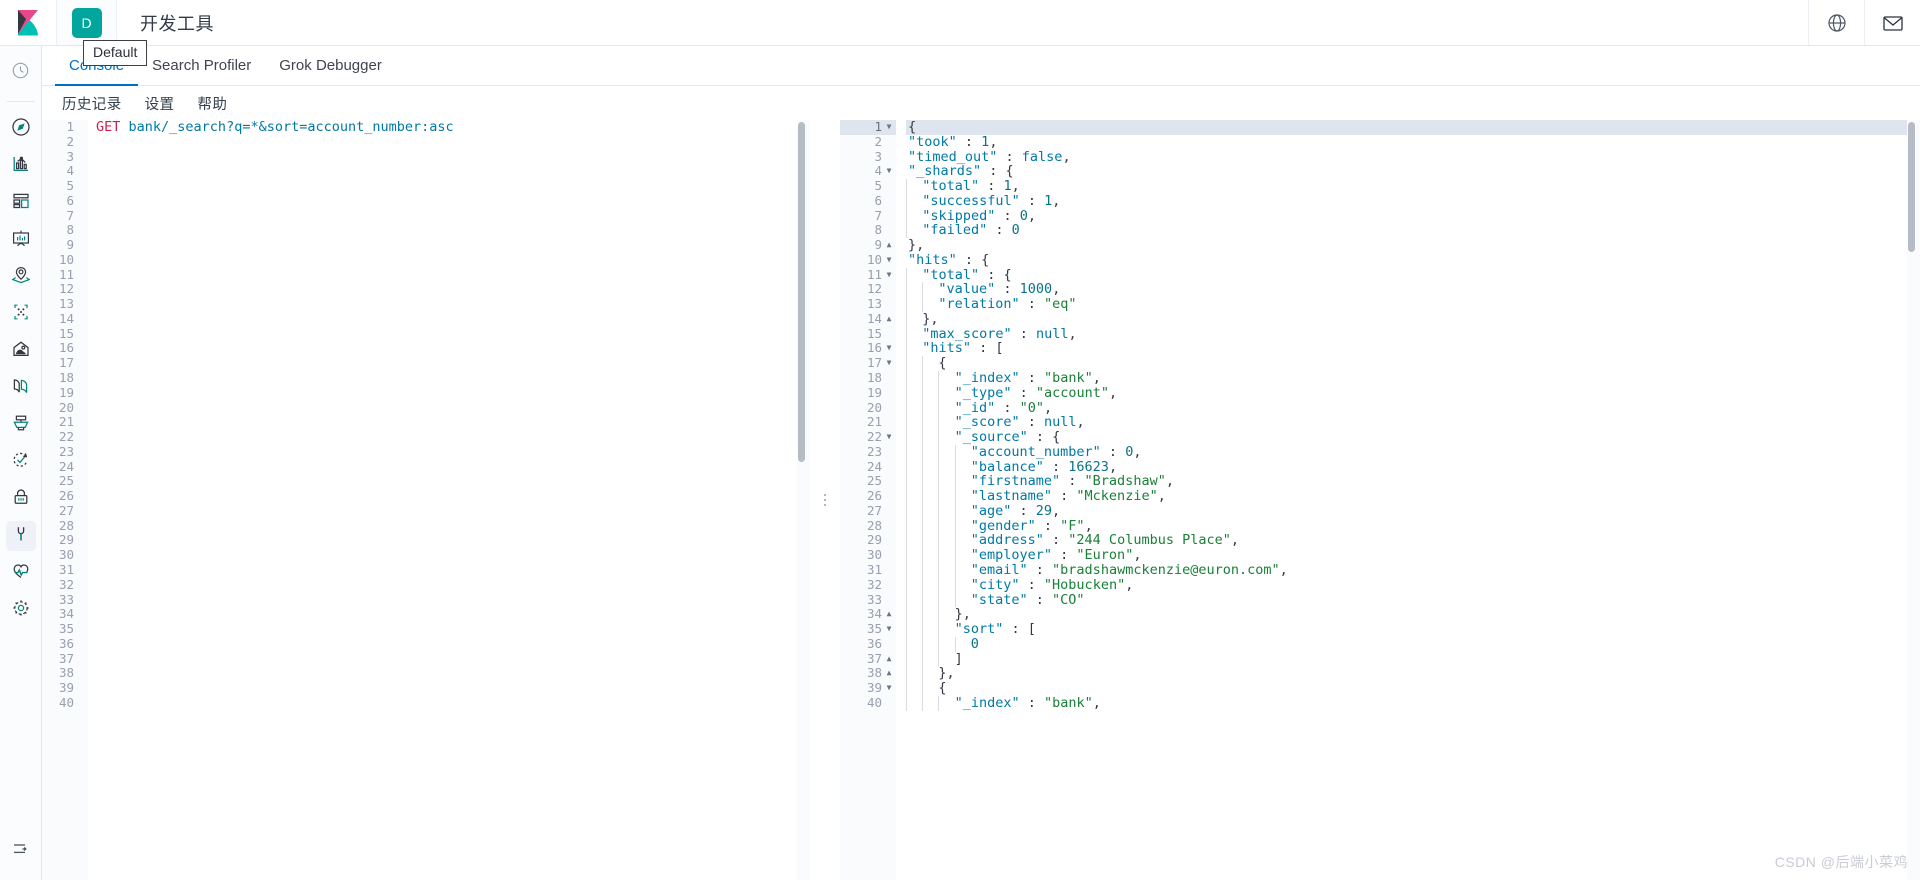  What do you see at coordinates (1413, 555) in the screenshot?
I see `response-code-line: "employer" : "Euron",` at bounding box center [1413, 555].